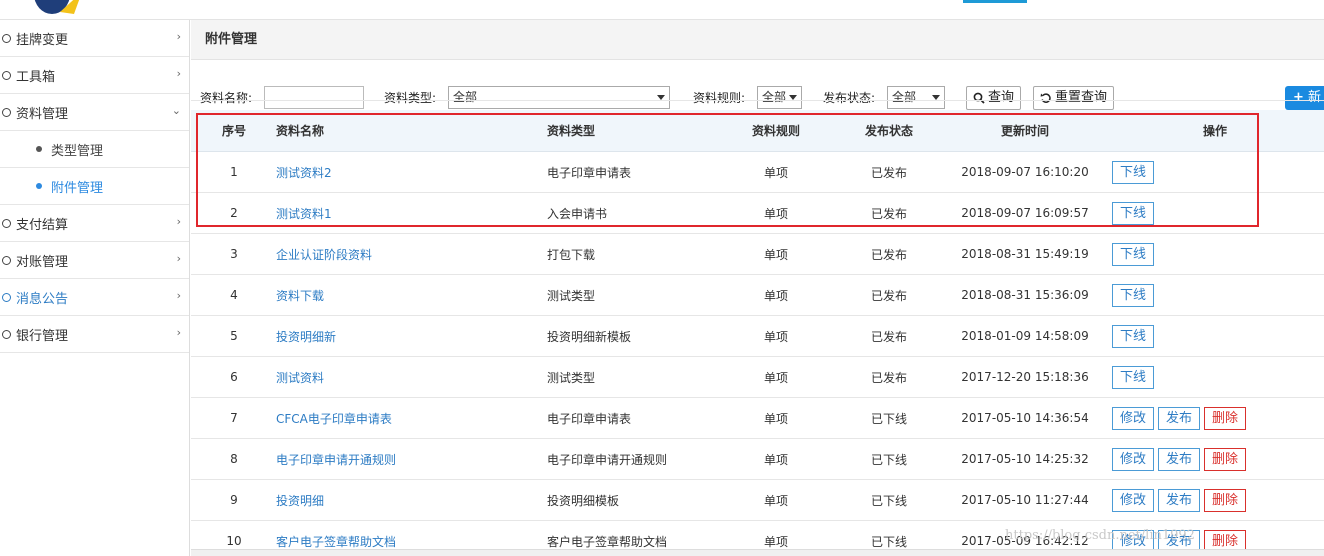 Image resolution: width=1324 pixels, height=556 pixels. I want to click on row-index: 7, so click(234, 418).